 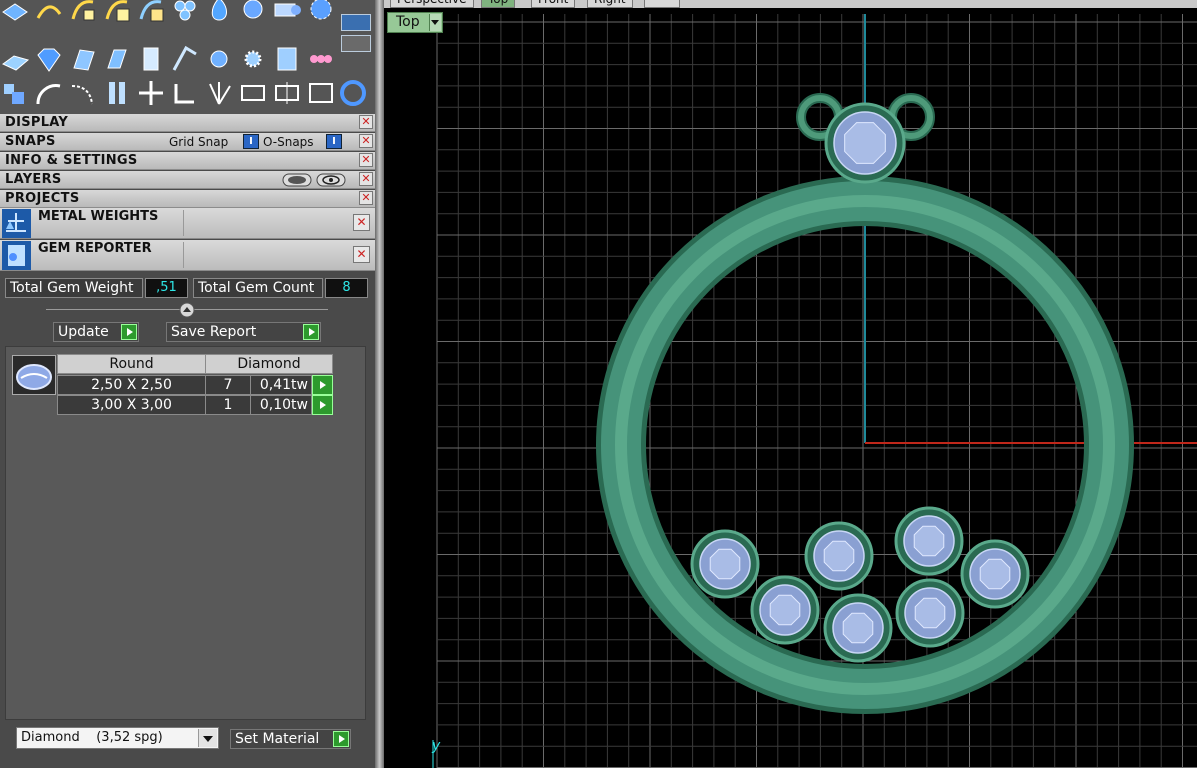 I want to click on panel-splitter, so click(x=379, y=384).